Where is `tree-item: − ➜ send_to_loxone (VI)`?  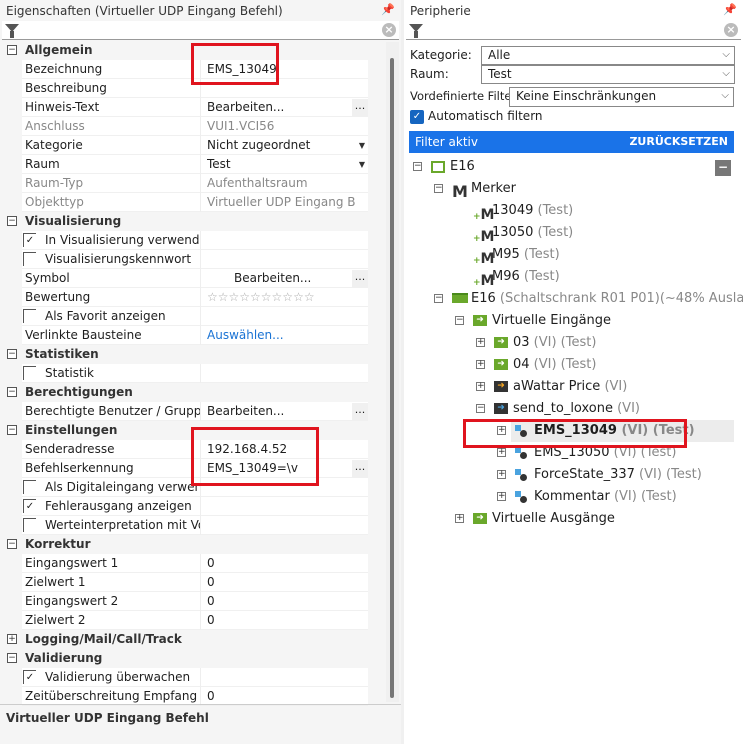
tree-item: − ➜ send_to_loxone (VI) is located at coordinates (569, 409).